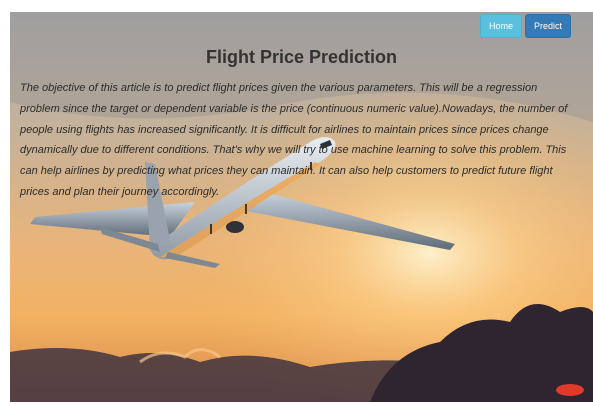 The image size is (593, 404). What do you see at coordinates (500, 26) in the screenshot?
I see `home-button: Home` at bounding box center [500, 26].